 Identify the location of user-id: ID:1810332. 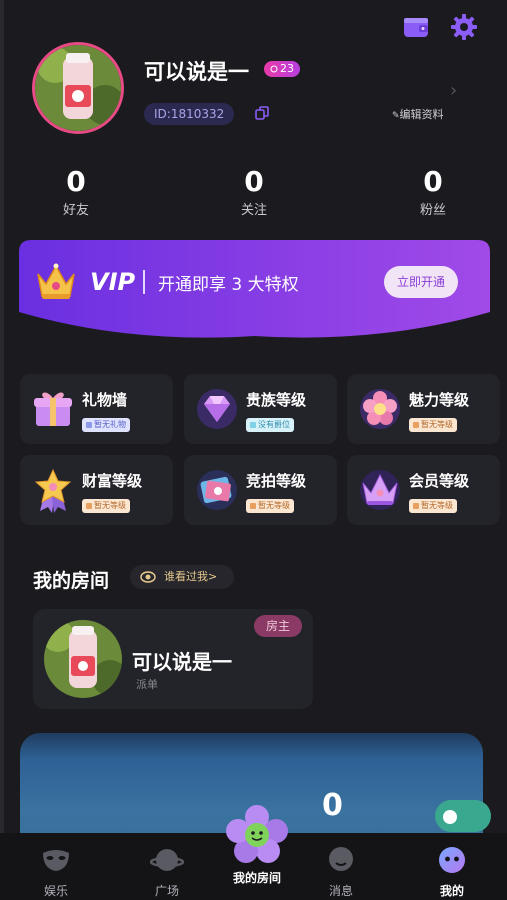
(189, 114).